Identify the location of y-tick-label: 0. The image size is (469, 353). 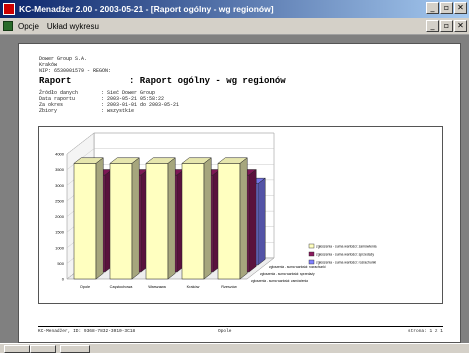
(63, 279).